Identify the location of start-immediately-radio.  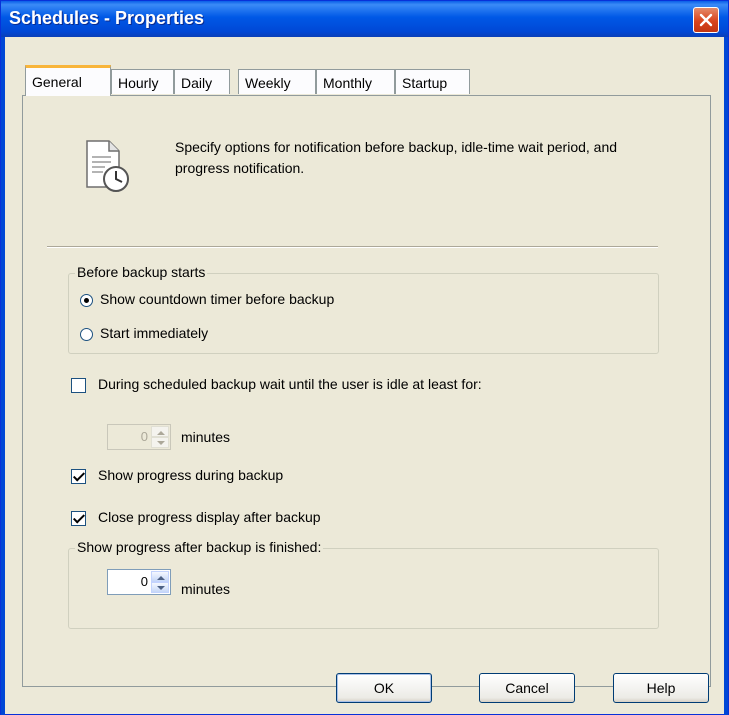
(86, 334).